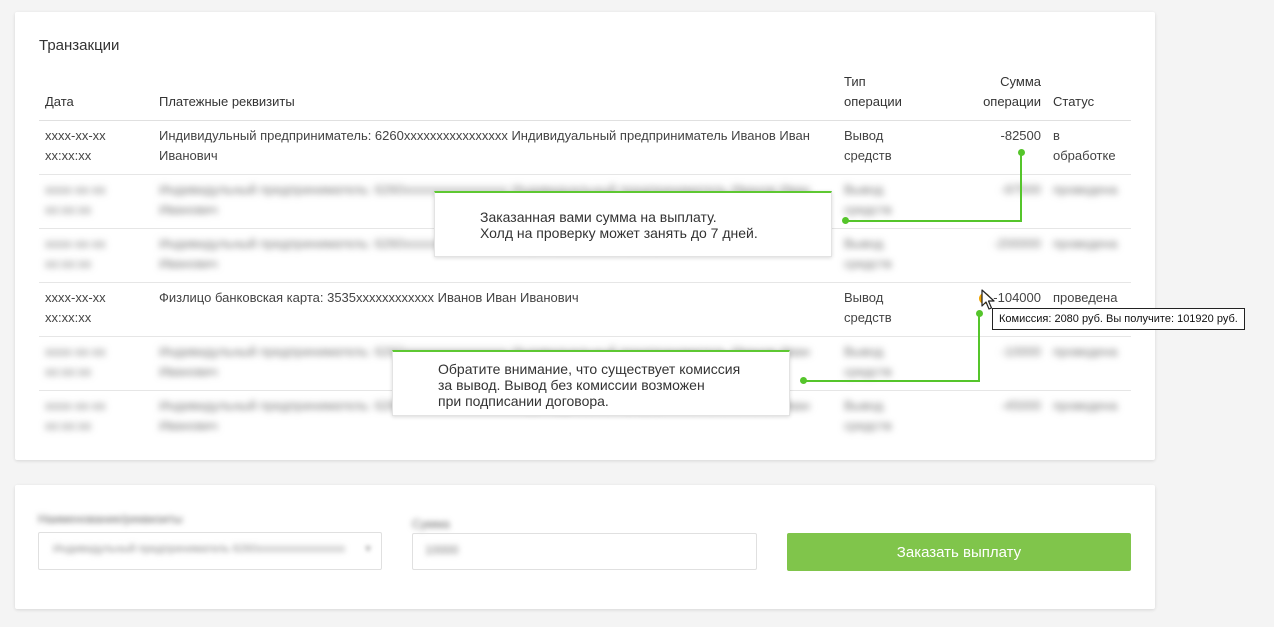  What do you see at coordinates (959, 552) in the screenshot?
I see `order-payout-button: Заказать выплату` at bounding box center [959, 552].